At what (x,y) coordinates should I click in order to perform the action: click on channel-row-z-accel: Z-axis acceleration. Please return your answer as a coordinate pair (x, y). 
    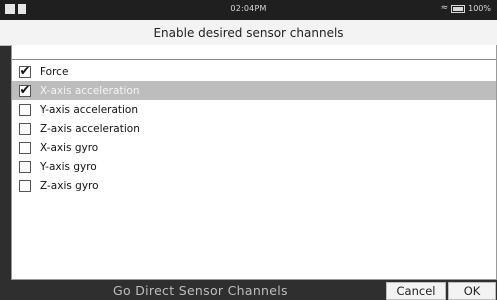
    Looking at the image, I should click on (254, 128).